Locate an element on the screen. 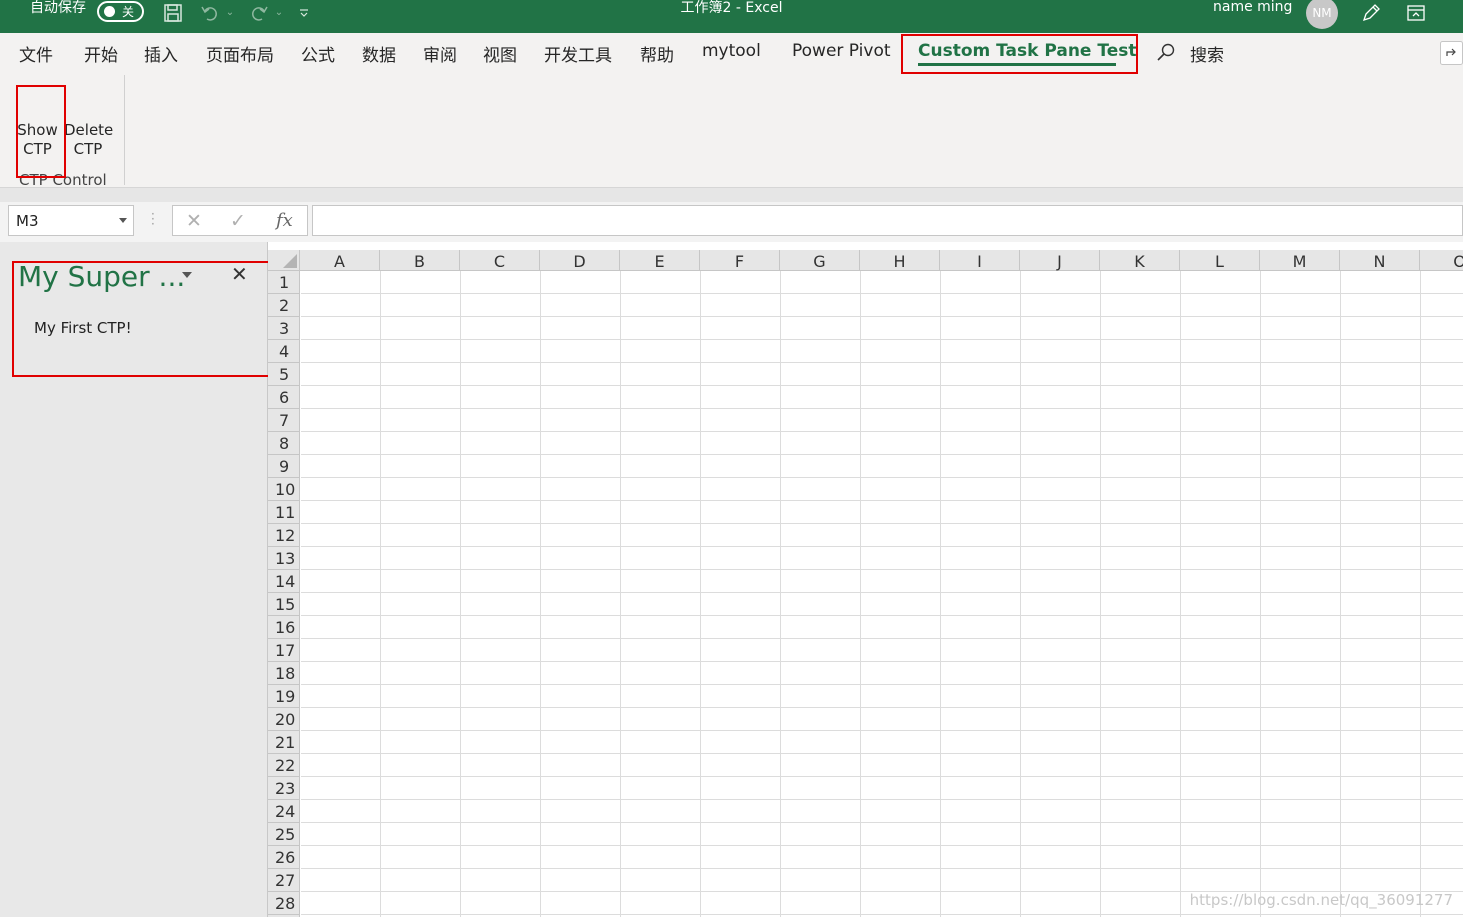 The height and width of the screenshot is (917, 1463). row-header: 17 is located at coordinates (284, 650).